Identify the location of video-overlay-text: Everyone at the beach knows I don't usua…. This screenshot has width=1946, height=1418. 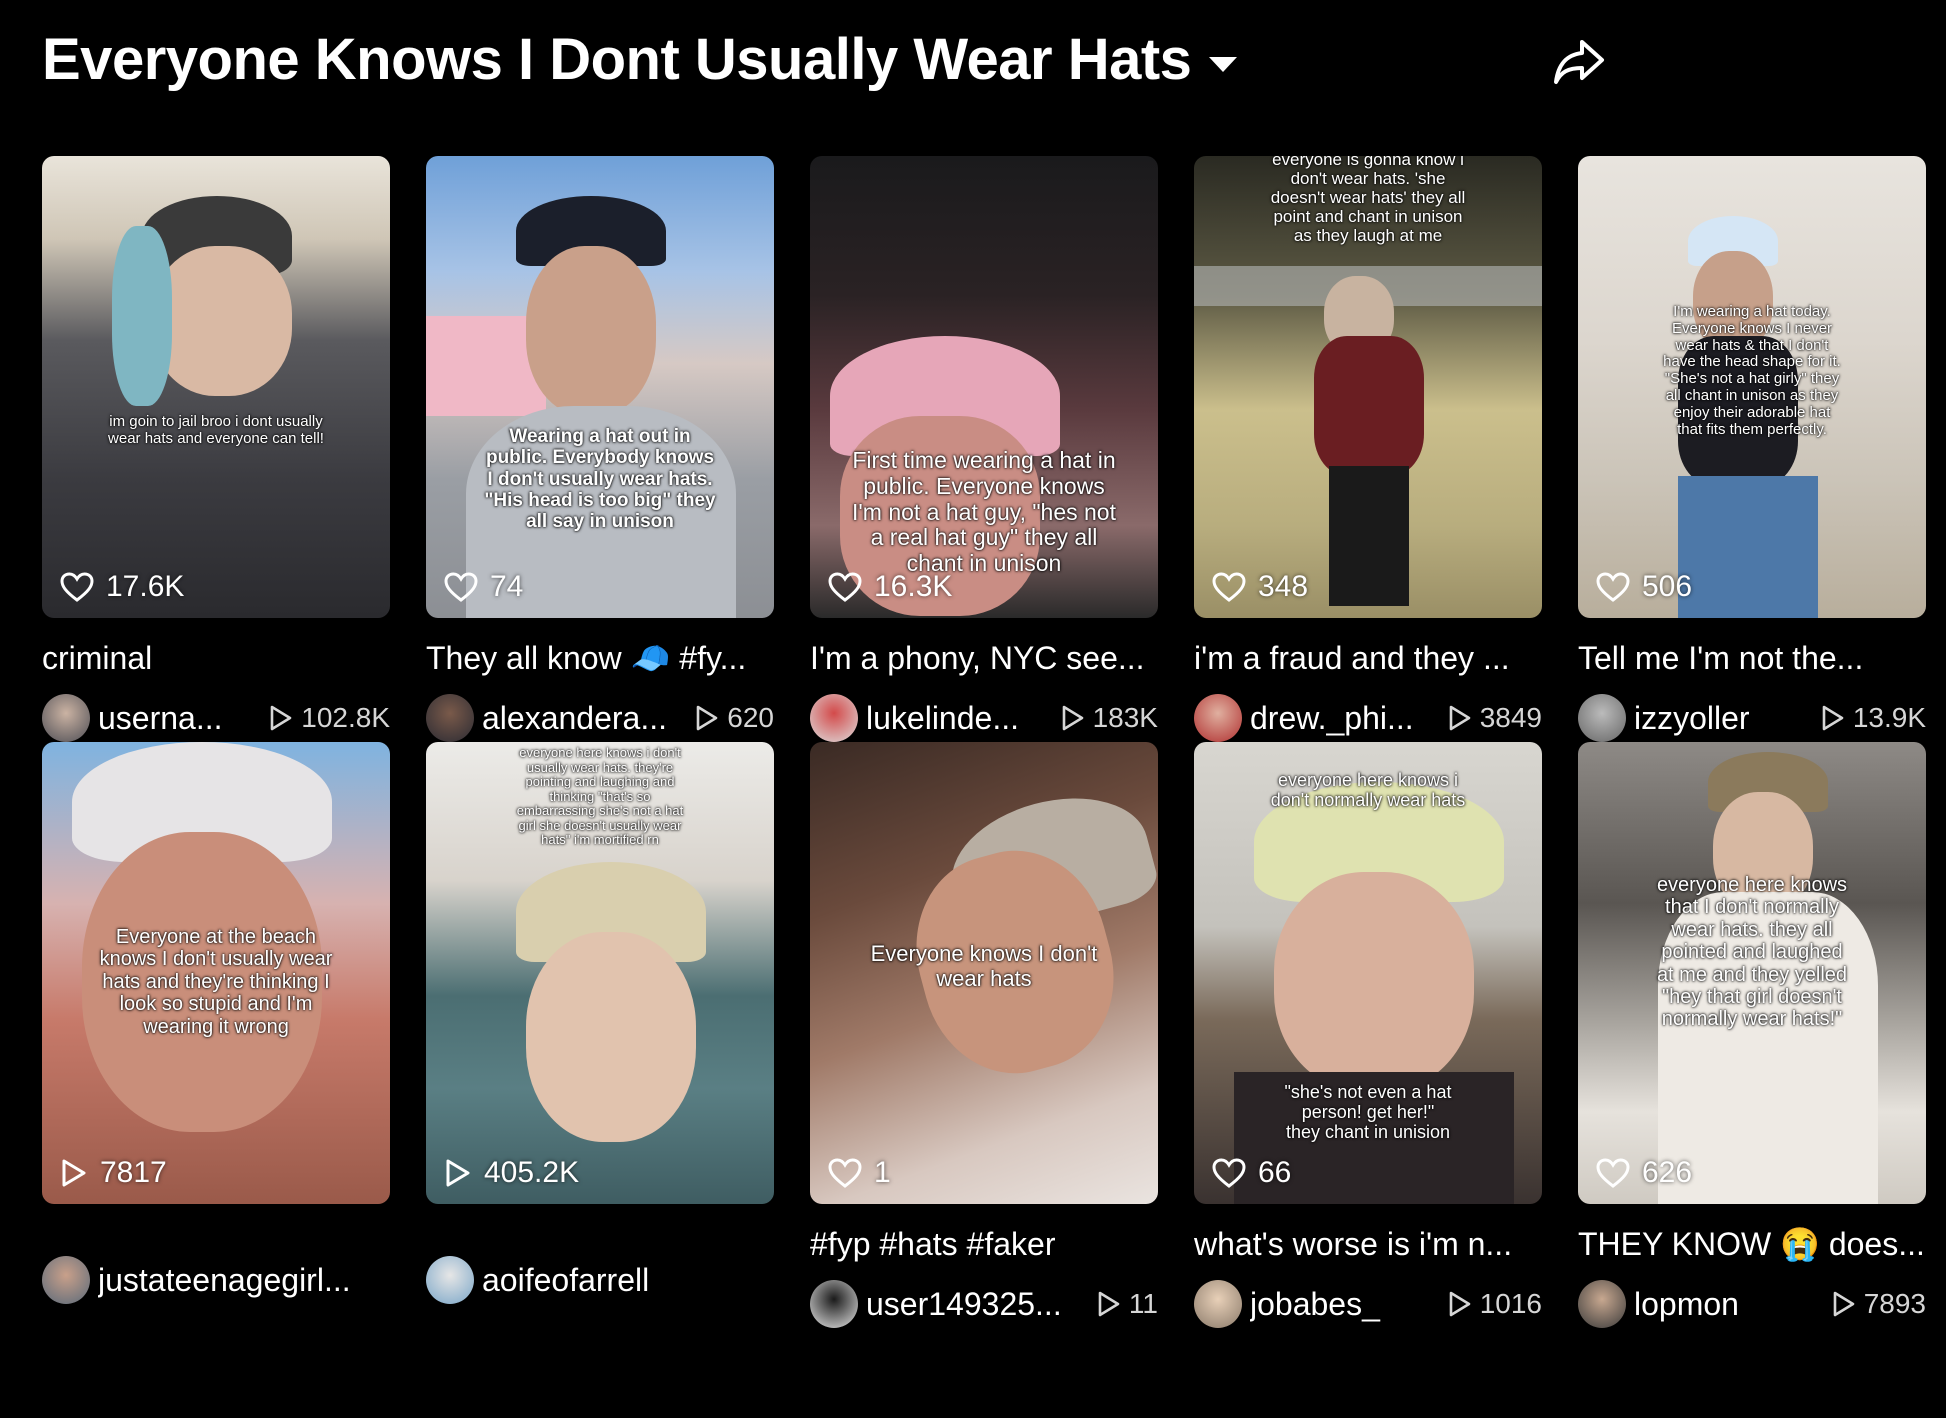
(216, 982).